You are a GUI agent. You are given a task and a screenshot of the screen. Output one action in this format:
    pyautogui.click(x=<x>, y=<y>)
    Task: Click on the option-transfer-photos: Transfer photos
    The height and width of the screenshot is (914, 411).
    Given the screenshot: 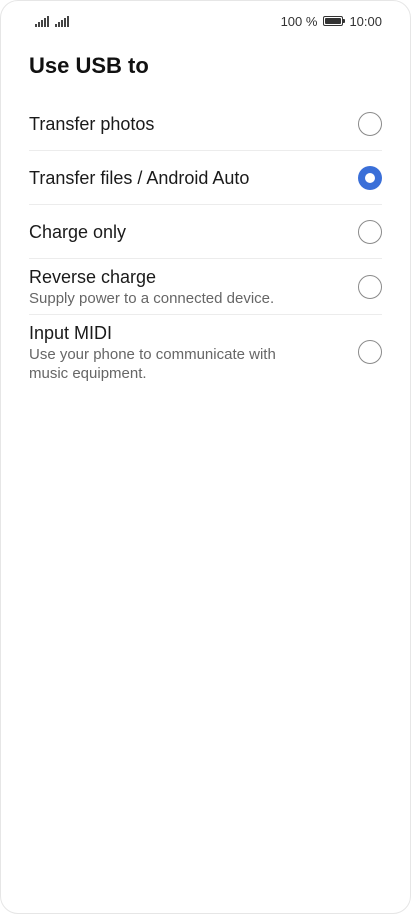 What is the action you would take?
    pyautogui.click(x=205, y=124)
    